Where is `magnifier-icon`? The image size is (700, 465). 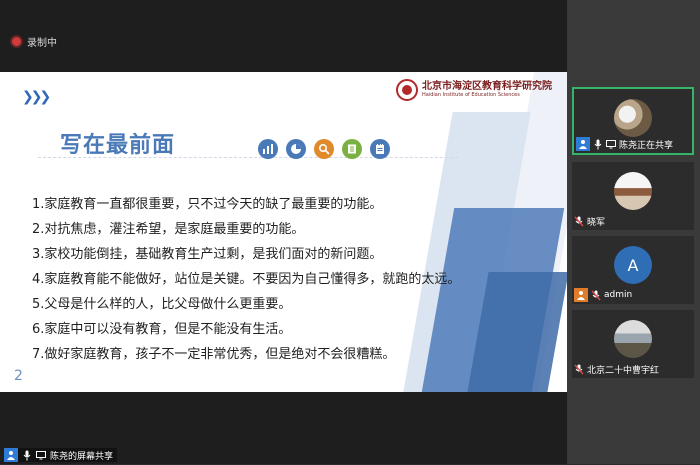 magnifier-icon is located at coordinates (324, 149).